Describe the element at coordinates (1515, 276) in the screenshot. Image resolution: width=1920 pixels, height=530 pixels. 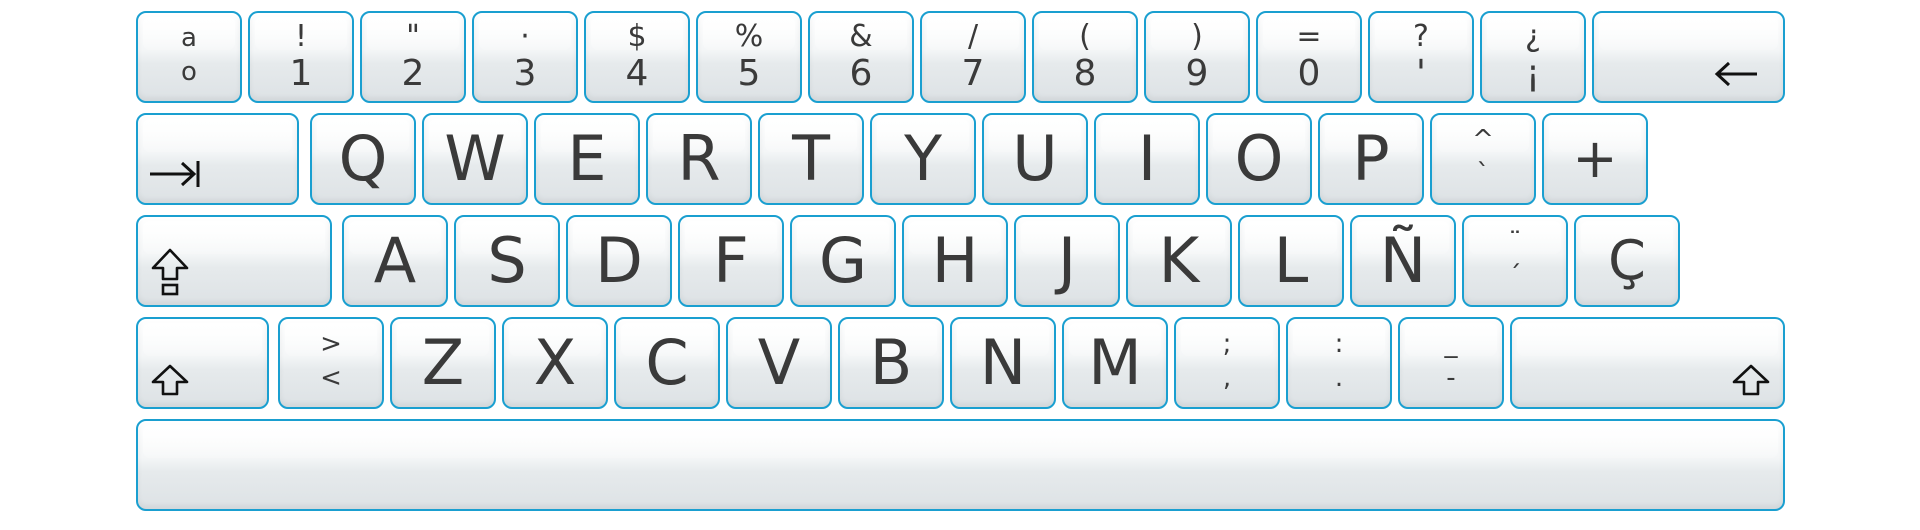
I see `key-bottom-label: ´` at that location.